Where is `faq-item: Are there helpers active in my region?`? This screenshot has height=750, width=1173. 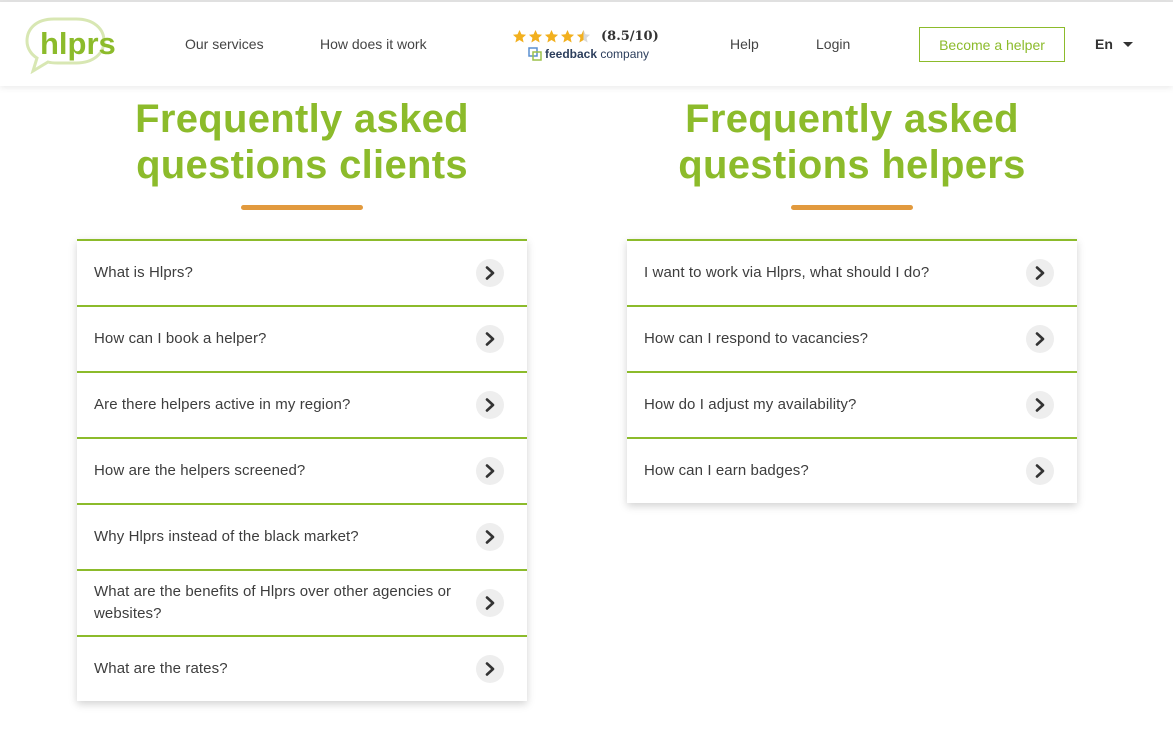 faq-item: Are there helpers active in my region? is located at coordinates (302, 404).